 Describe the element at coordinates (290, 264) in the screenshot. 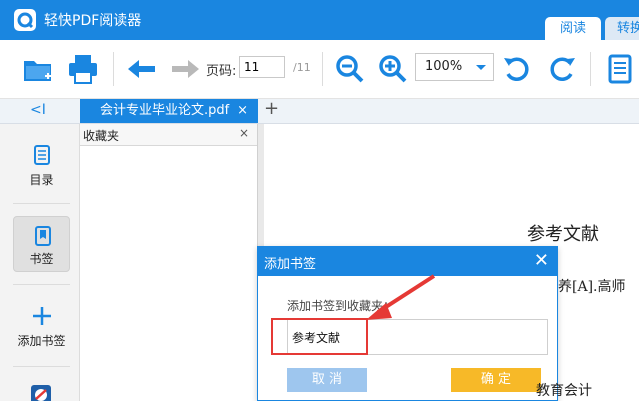

I see `dialog-title: 添加书签` at that location.